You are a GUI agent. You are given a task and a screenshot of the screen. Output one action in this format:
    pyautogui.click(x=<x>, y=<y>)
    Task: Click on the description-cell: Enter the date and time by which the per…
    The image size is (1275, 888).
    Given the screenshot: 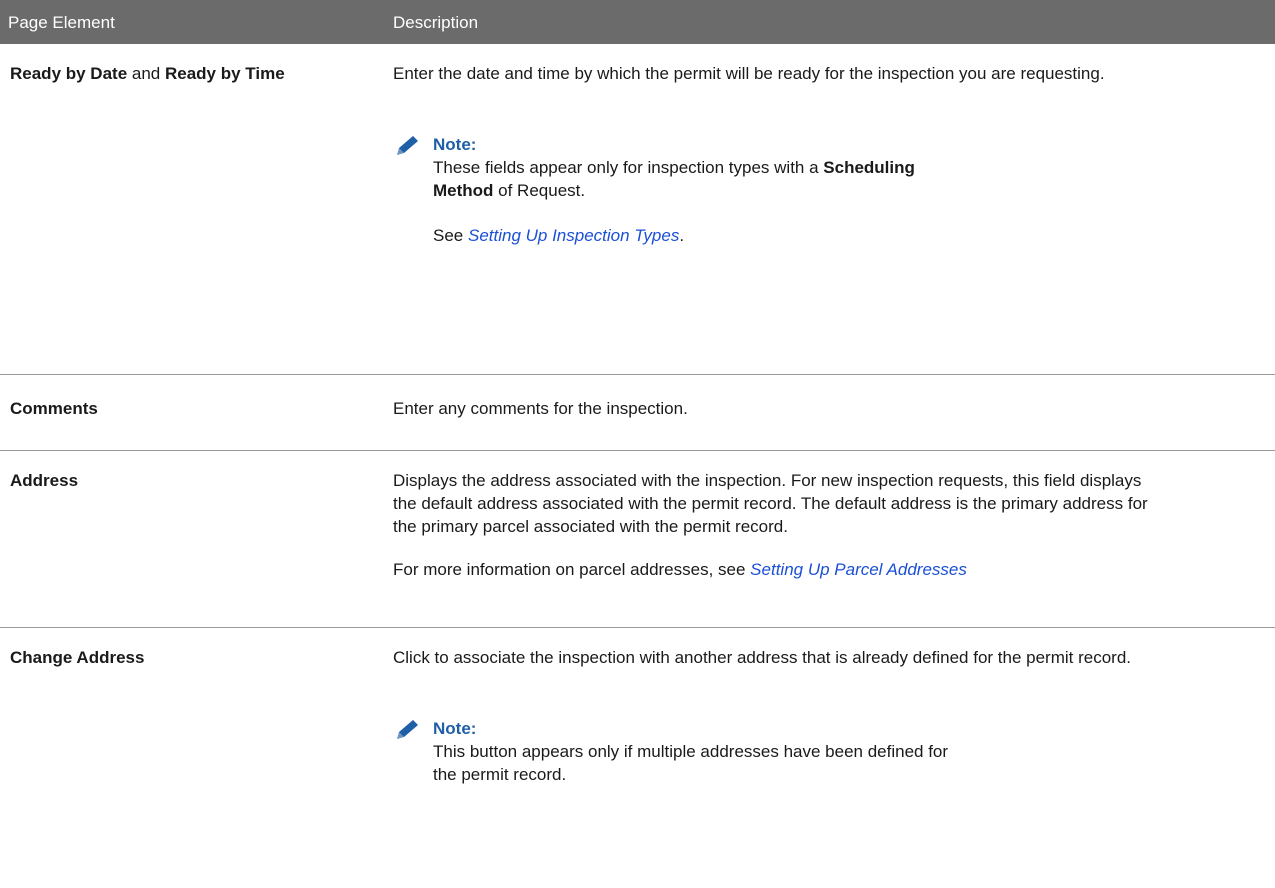 What is the action you would take?
    pyautogui.click(x=773, y=154)
    